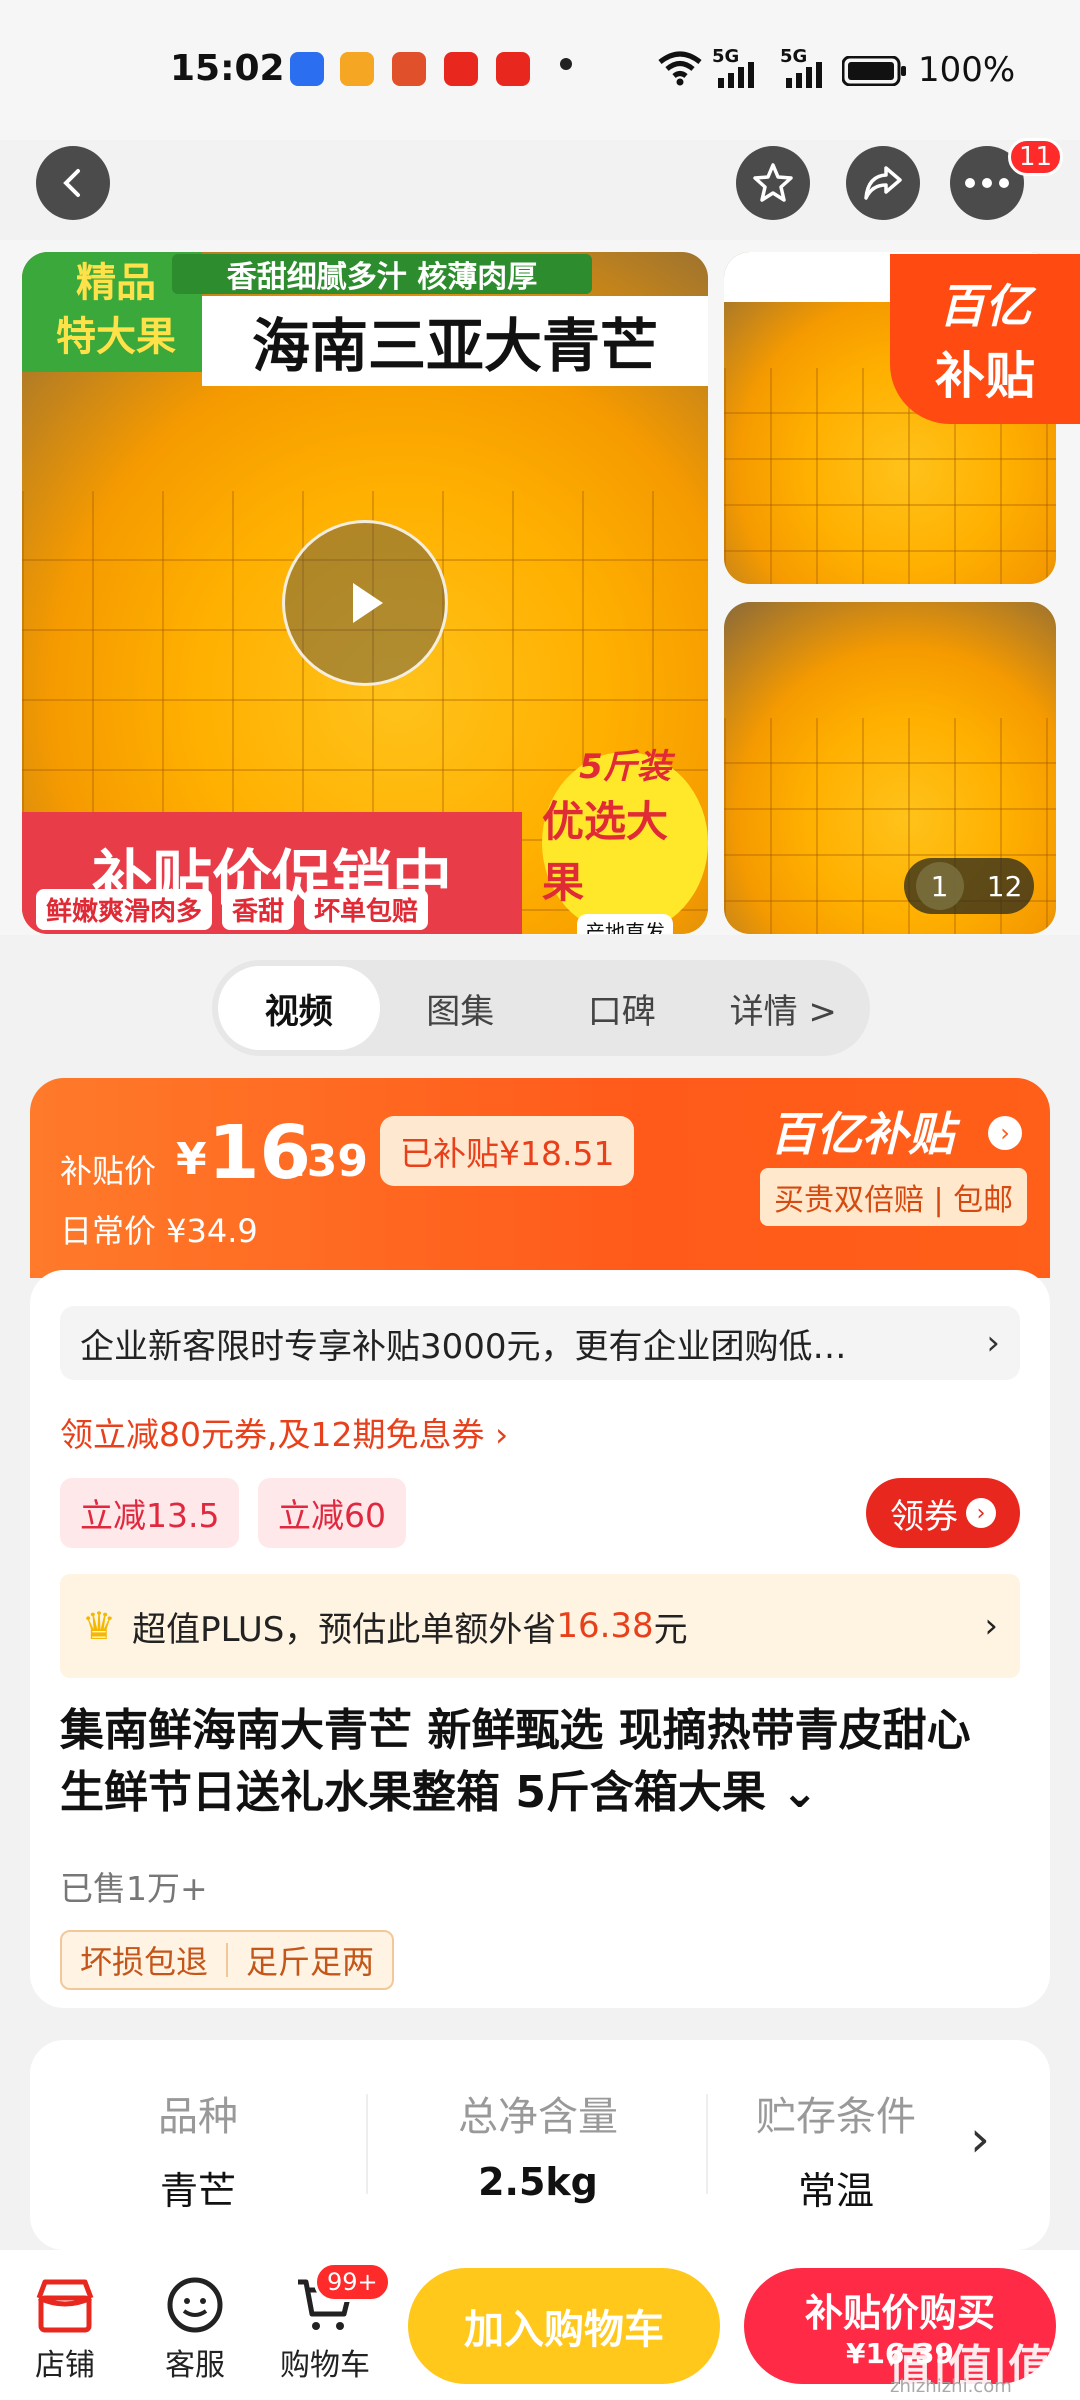 This screenshot has width=1080, height=2400. What do you see at coordinates (368, 603) in the screenshot?
I see `play-icon` at bounding box center [368, 603].